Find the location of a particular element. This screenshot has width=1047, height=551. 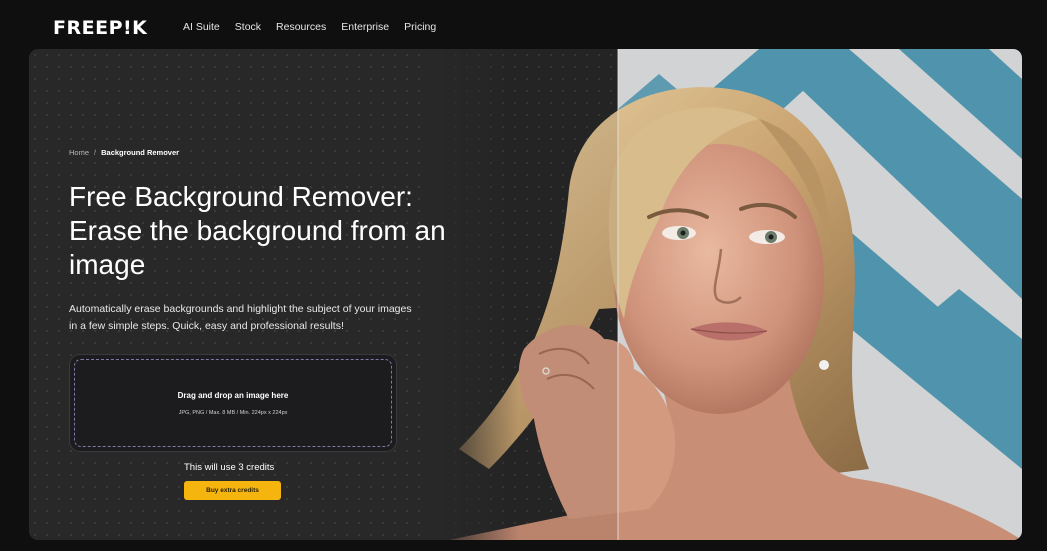

freepik-logo: FREEP!K is located at coordinates (100, 28).